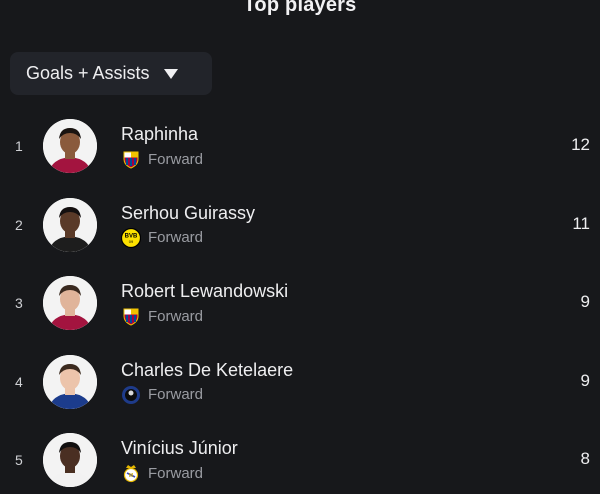  Describe the element at coordinates (170, 73) in the screenshot. I see `caret-down-icon` at that location.